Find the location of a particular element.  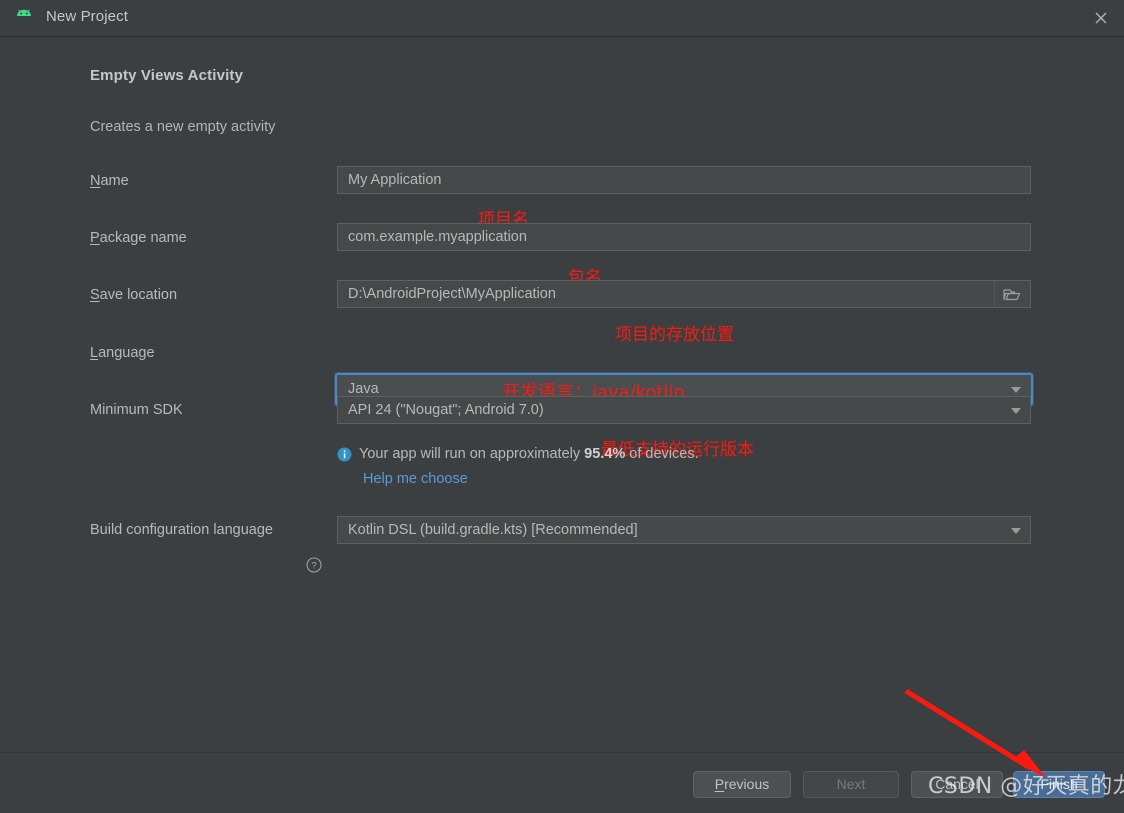

language-select-value: Java is located at coordinates (363, 389).